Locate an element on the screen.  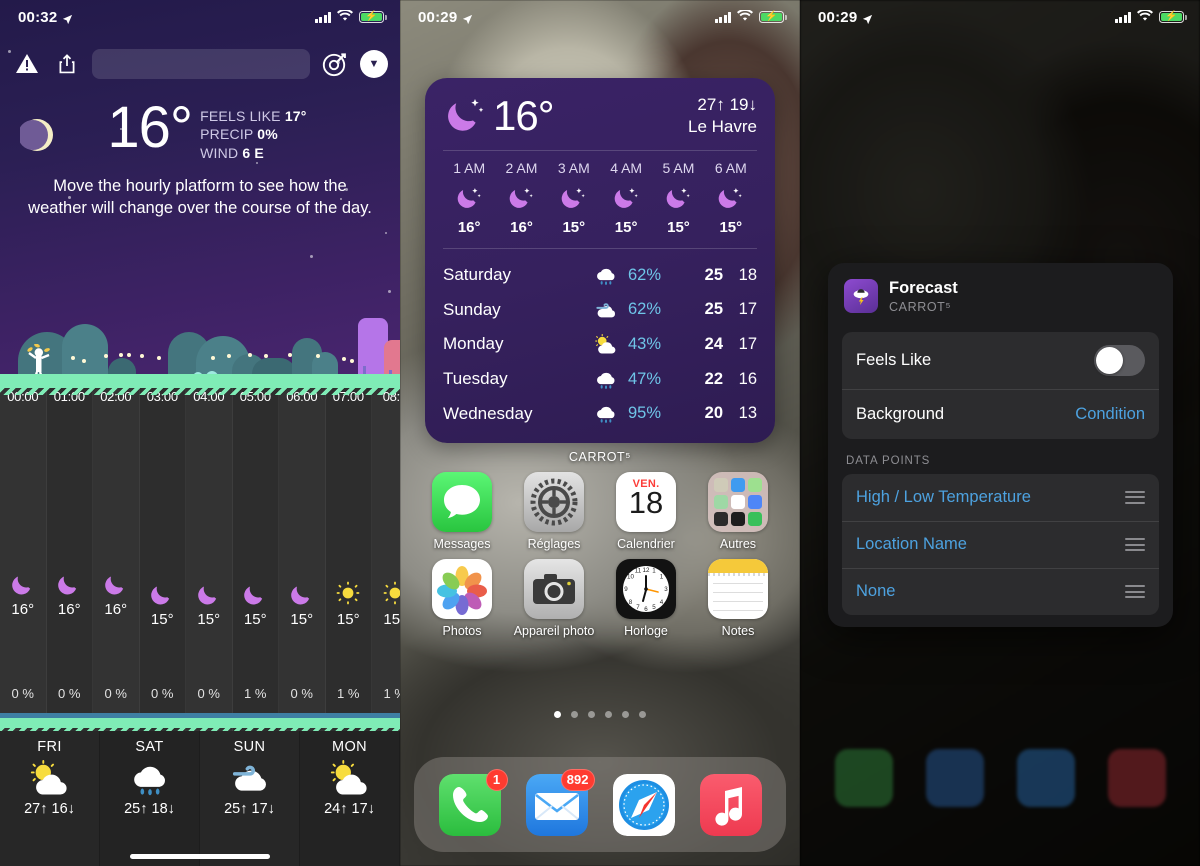
app-notes: Notes is located at coordinates (738, 598).